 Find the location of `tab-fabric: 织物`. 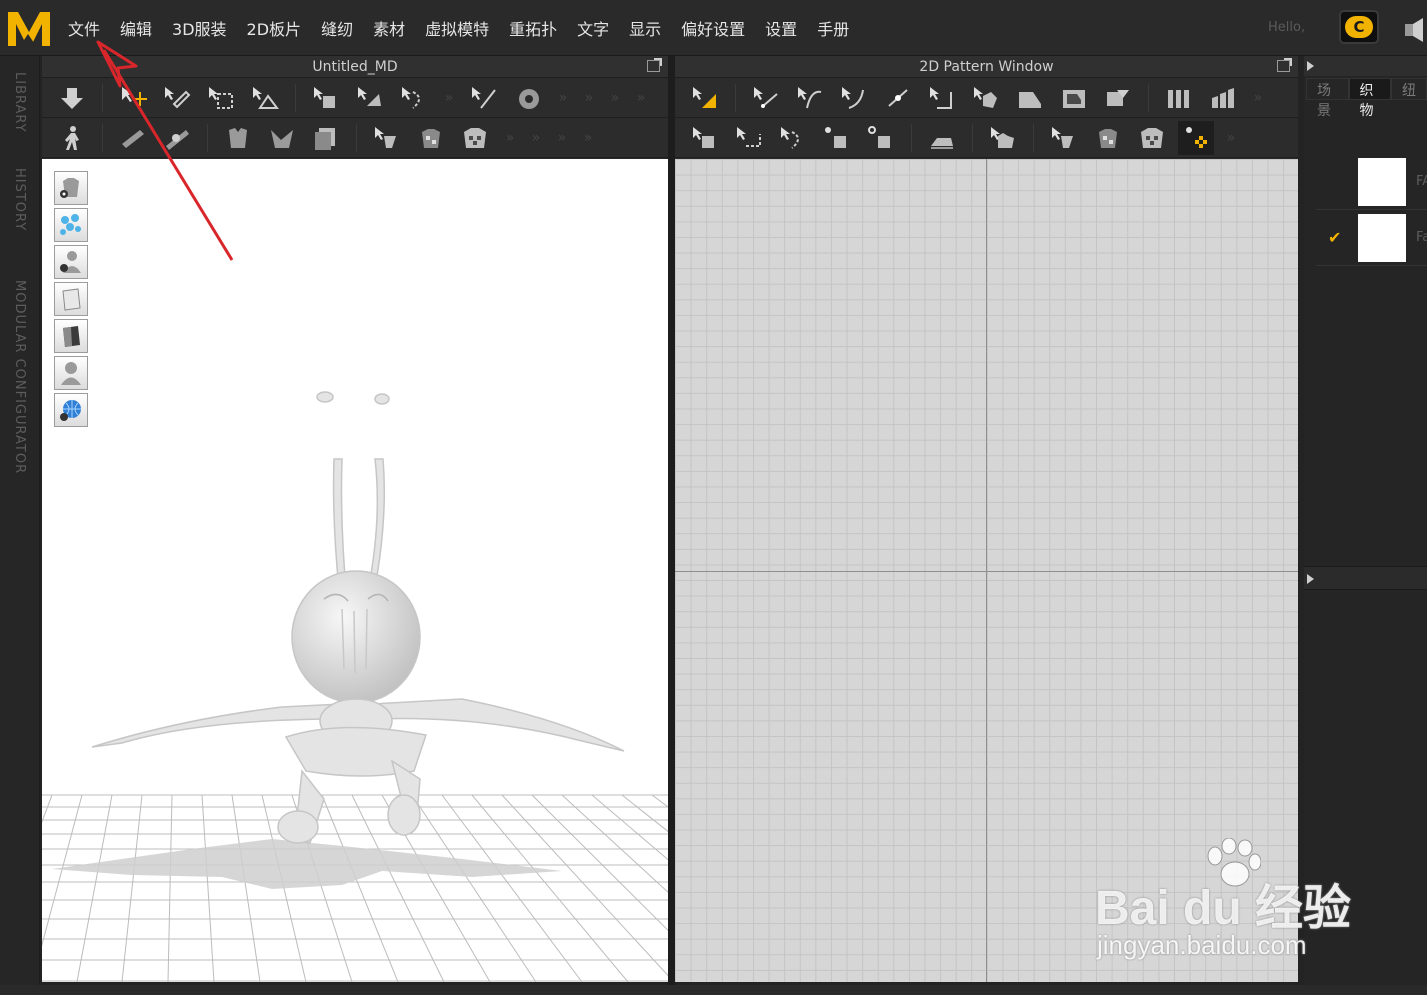

tab-fabric: 织物 is located at coordinates (1369, 98).